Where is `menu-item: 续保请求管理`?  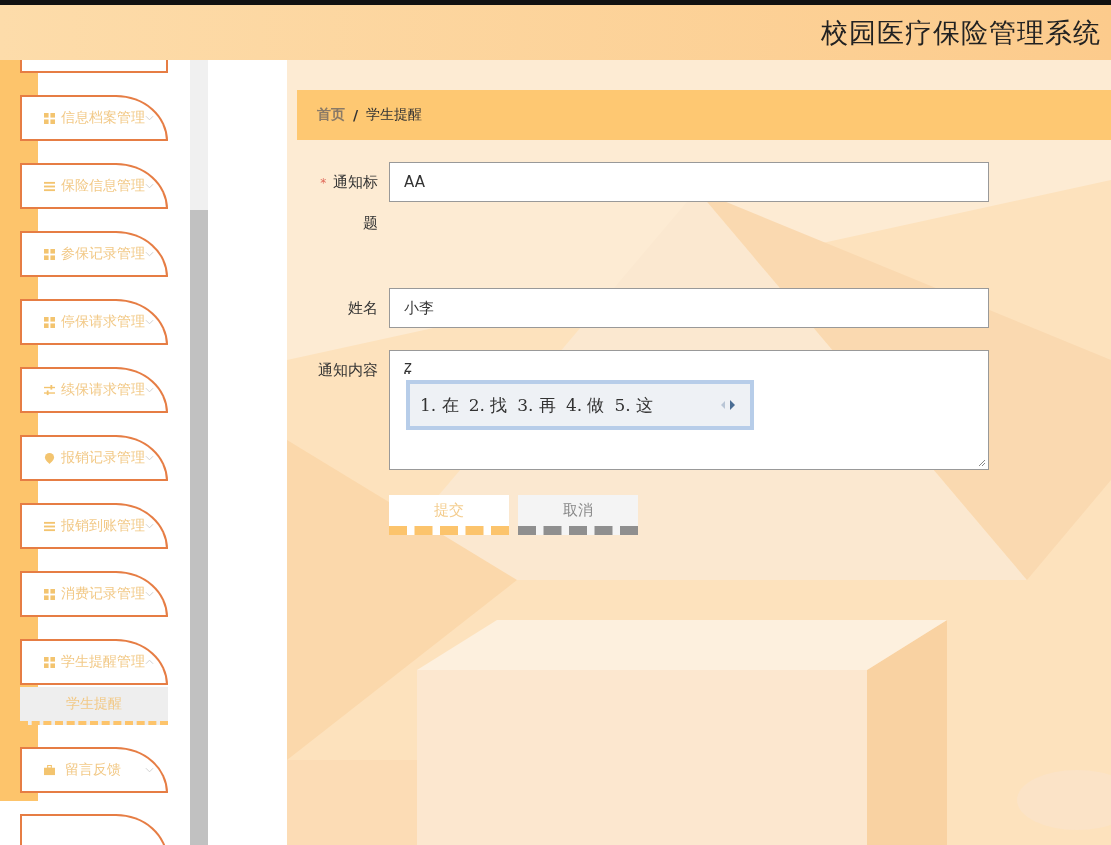 menu-item: 续保请求管理 is located at coordinates (94, 390).